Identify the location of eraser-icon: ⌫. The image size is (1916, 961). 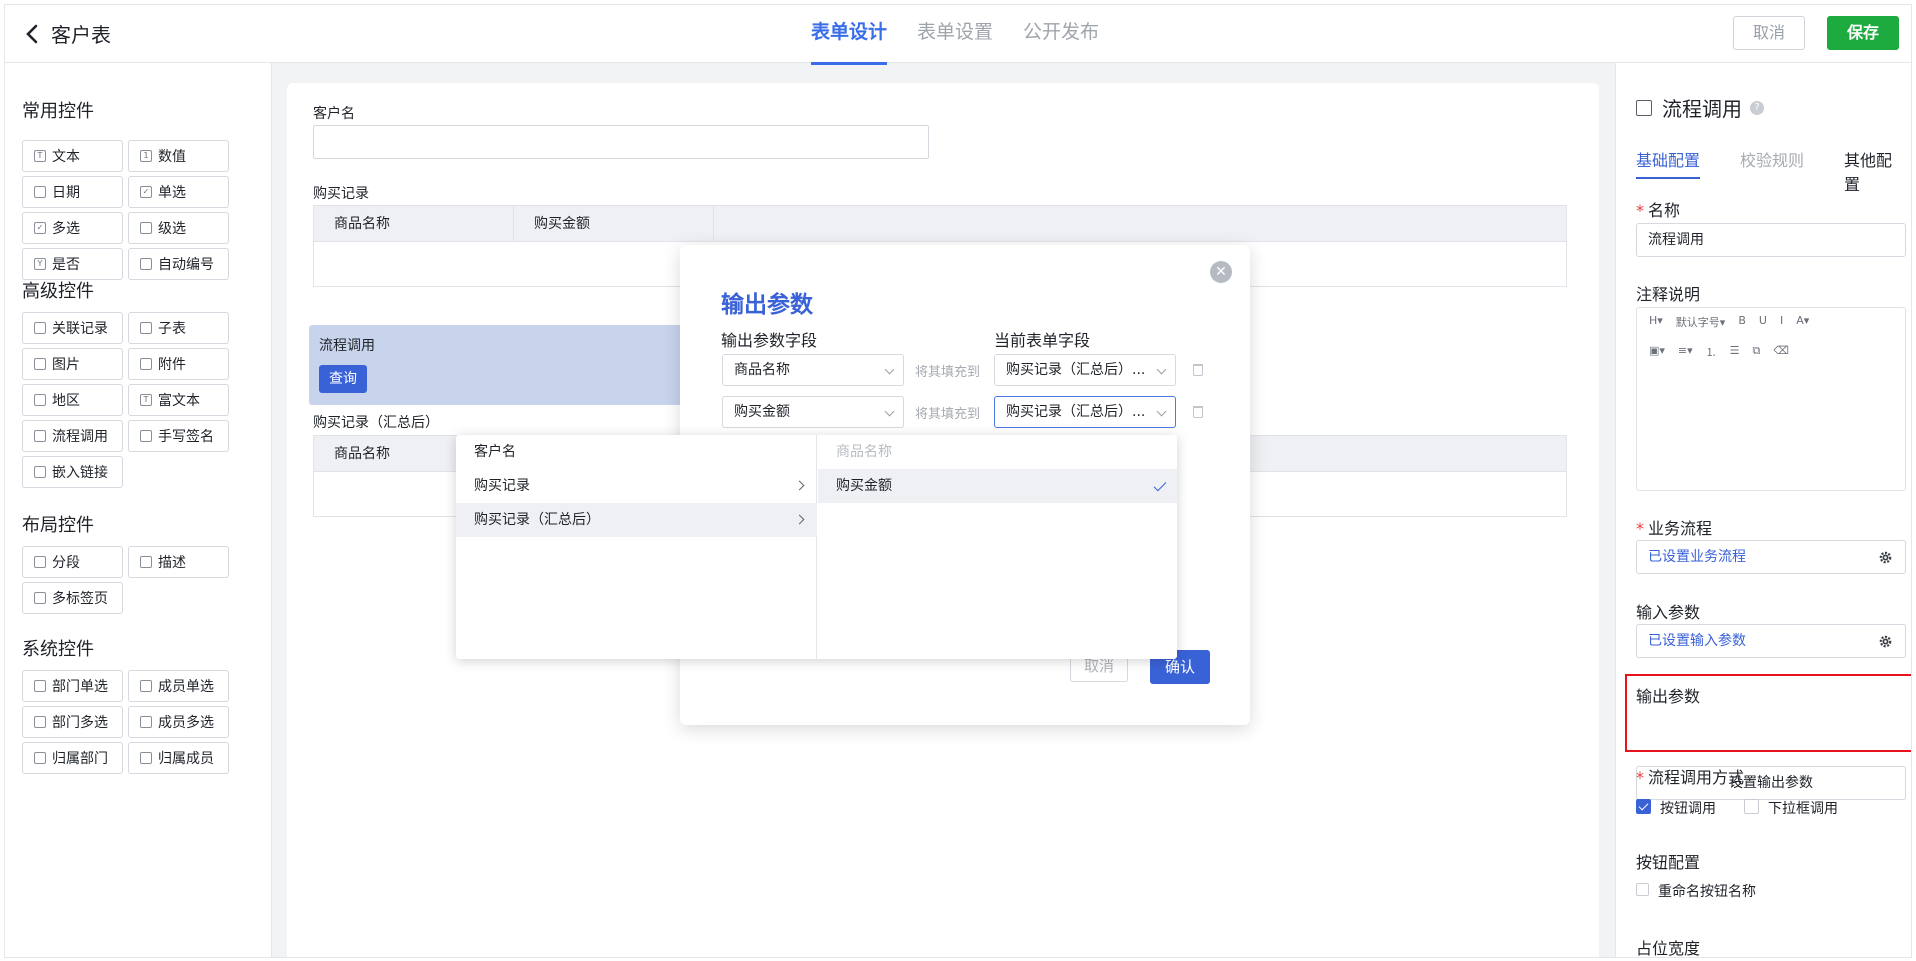
(1781, 352).